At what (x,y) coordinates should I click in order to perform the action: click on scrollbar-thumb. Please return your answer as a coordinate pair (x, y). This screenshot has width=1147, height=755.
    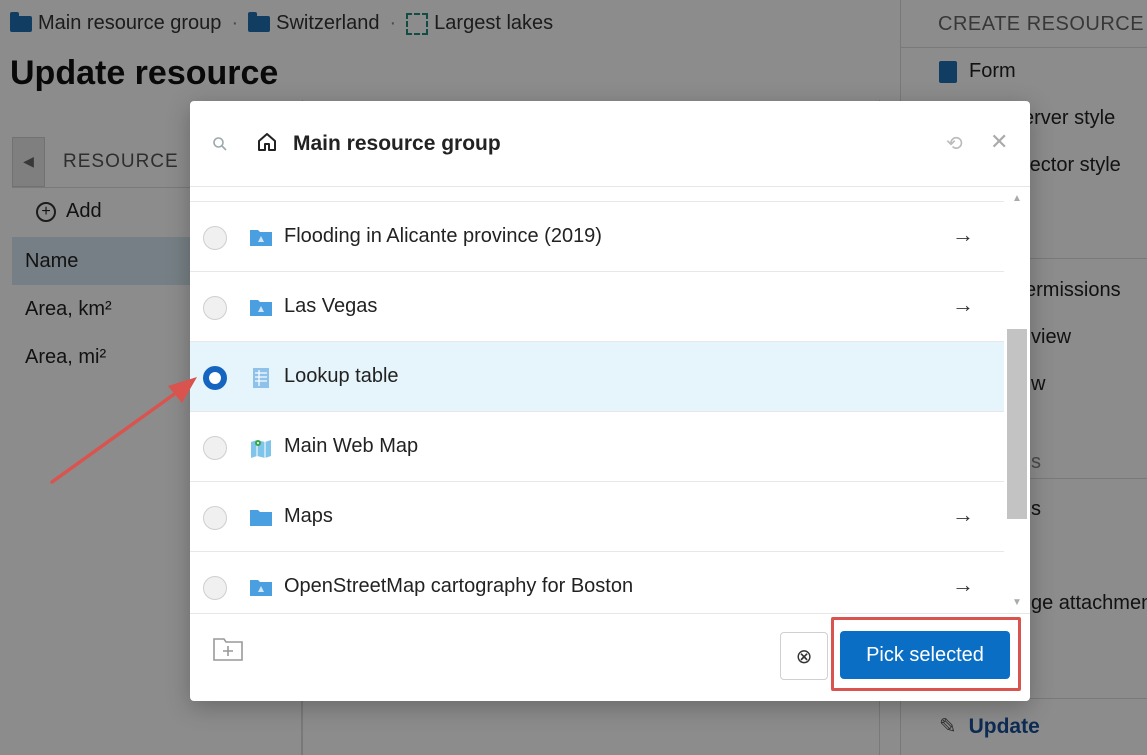
    Looking at the image, I should click on (1017, 424).